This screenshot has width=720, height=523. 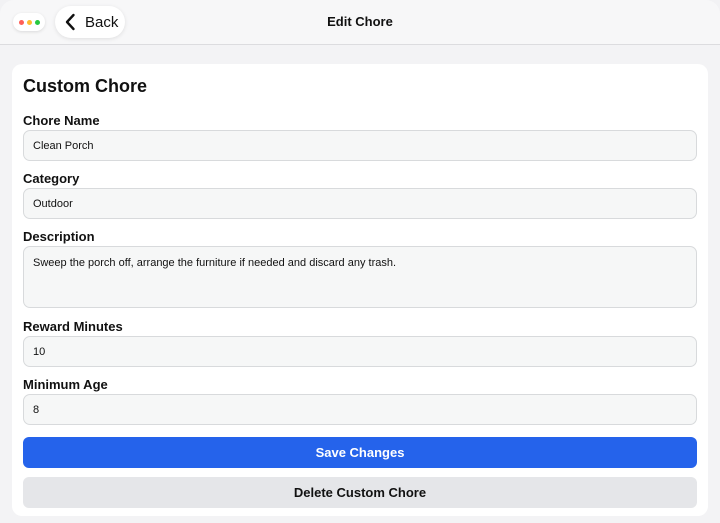 What do you see at coordinates (360, 203) in the screenshot?
I see `category-input: Outdoor` at bounding box center [360, 203].